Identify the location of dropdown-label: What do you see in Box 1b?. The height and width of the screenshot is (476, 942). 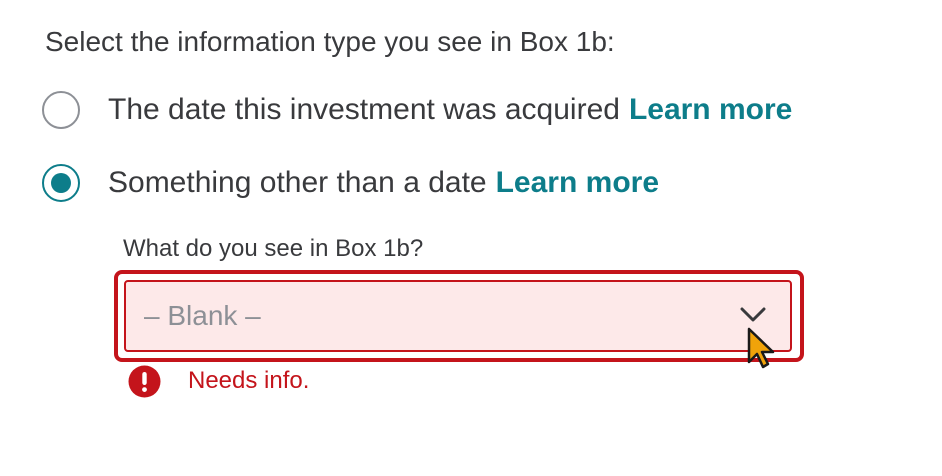
(273, 248).